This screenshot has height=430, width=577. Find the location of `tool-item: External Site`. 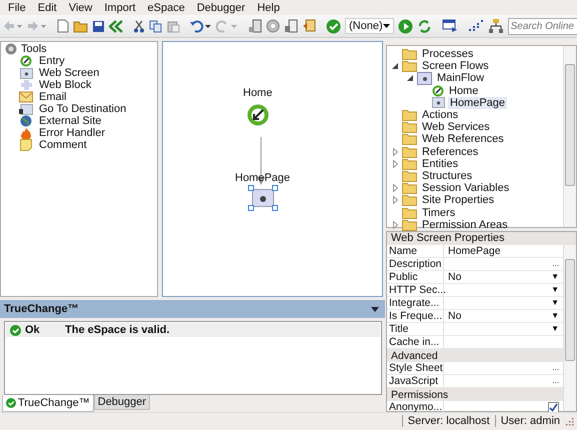

tool-item: External Site is located at coordinates (79, 121).